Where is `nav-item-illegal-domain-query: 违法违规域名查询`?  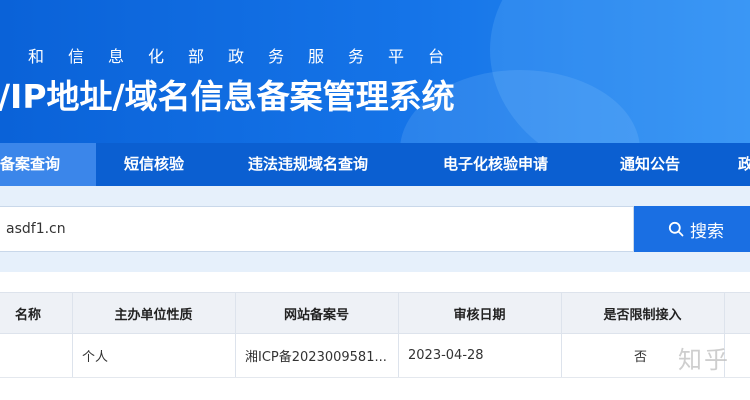 nav-item-illegal-domain-query: 违法违规域名查询 is located at coordinates (308, 164).